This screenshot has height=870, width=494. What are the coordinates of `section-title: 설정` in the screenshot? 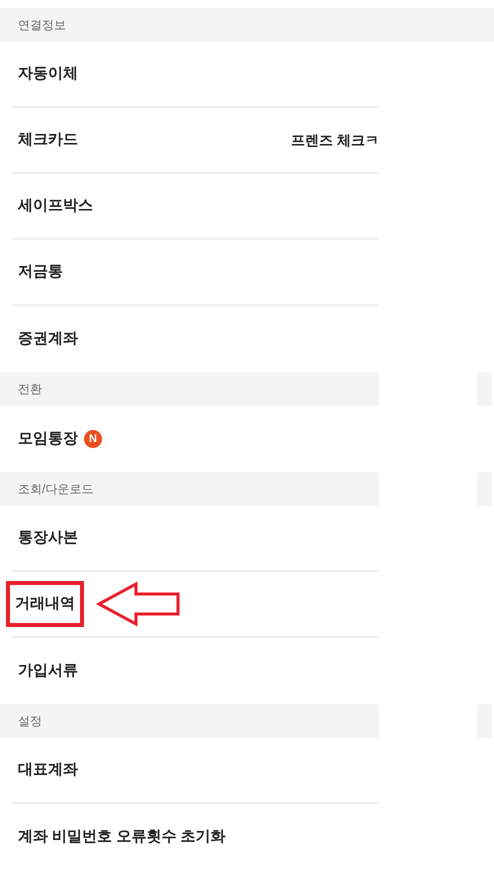 It's located at (30, 721).